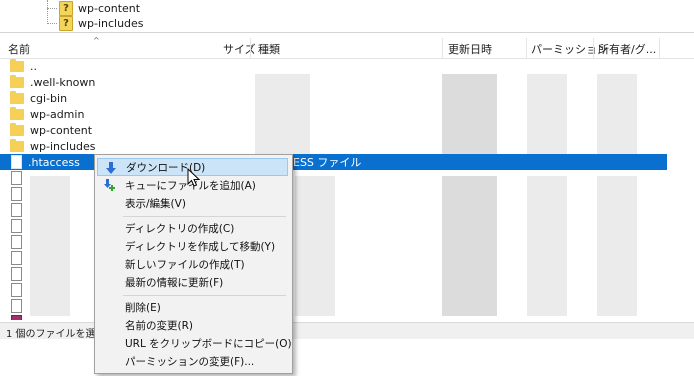 The width and height of the screenshot is (694, 376). What do you see at coordinates (63, 146) in the screenshot?
I see `file-name: wp-includes` at bounding box center [63, 146].